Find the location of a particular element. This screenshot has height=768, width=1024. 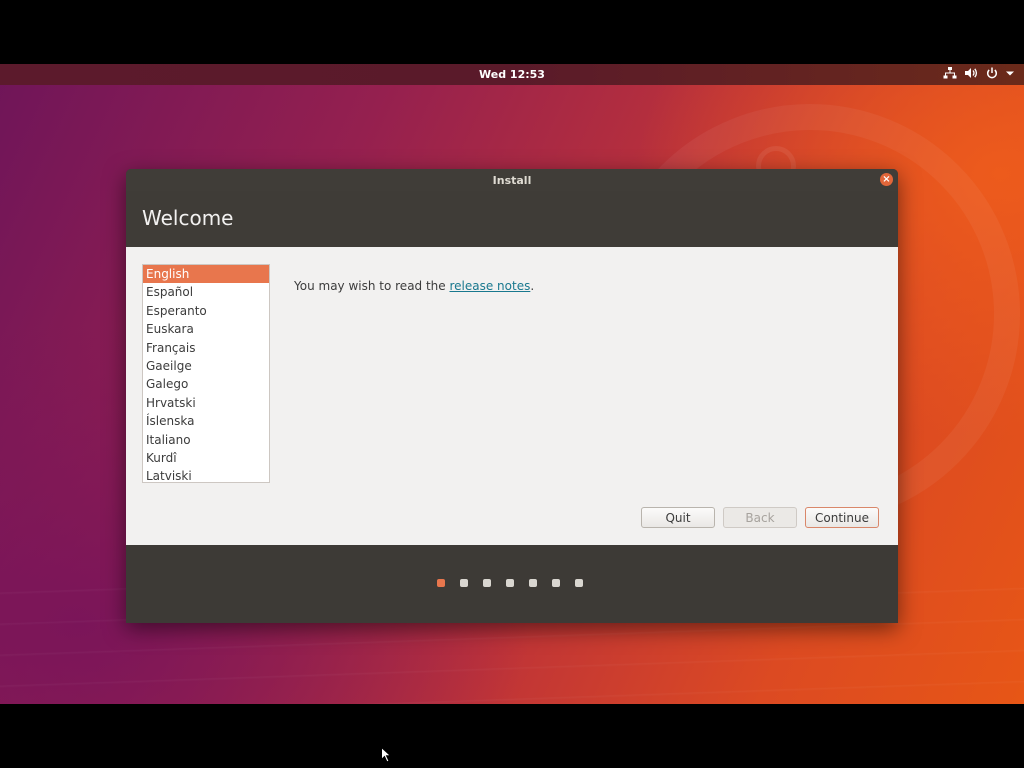

window-title: Install is located at coordinates (512, 180).